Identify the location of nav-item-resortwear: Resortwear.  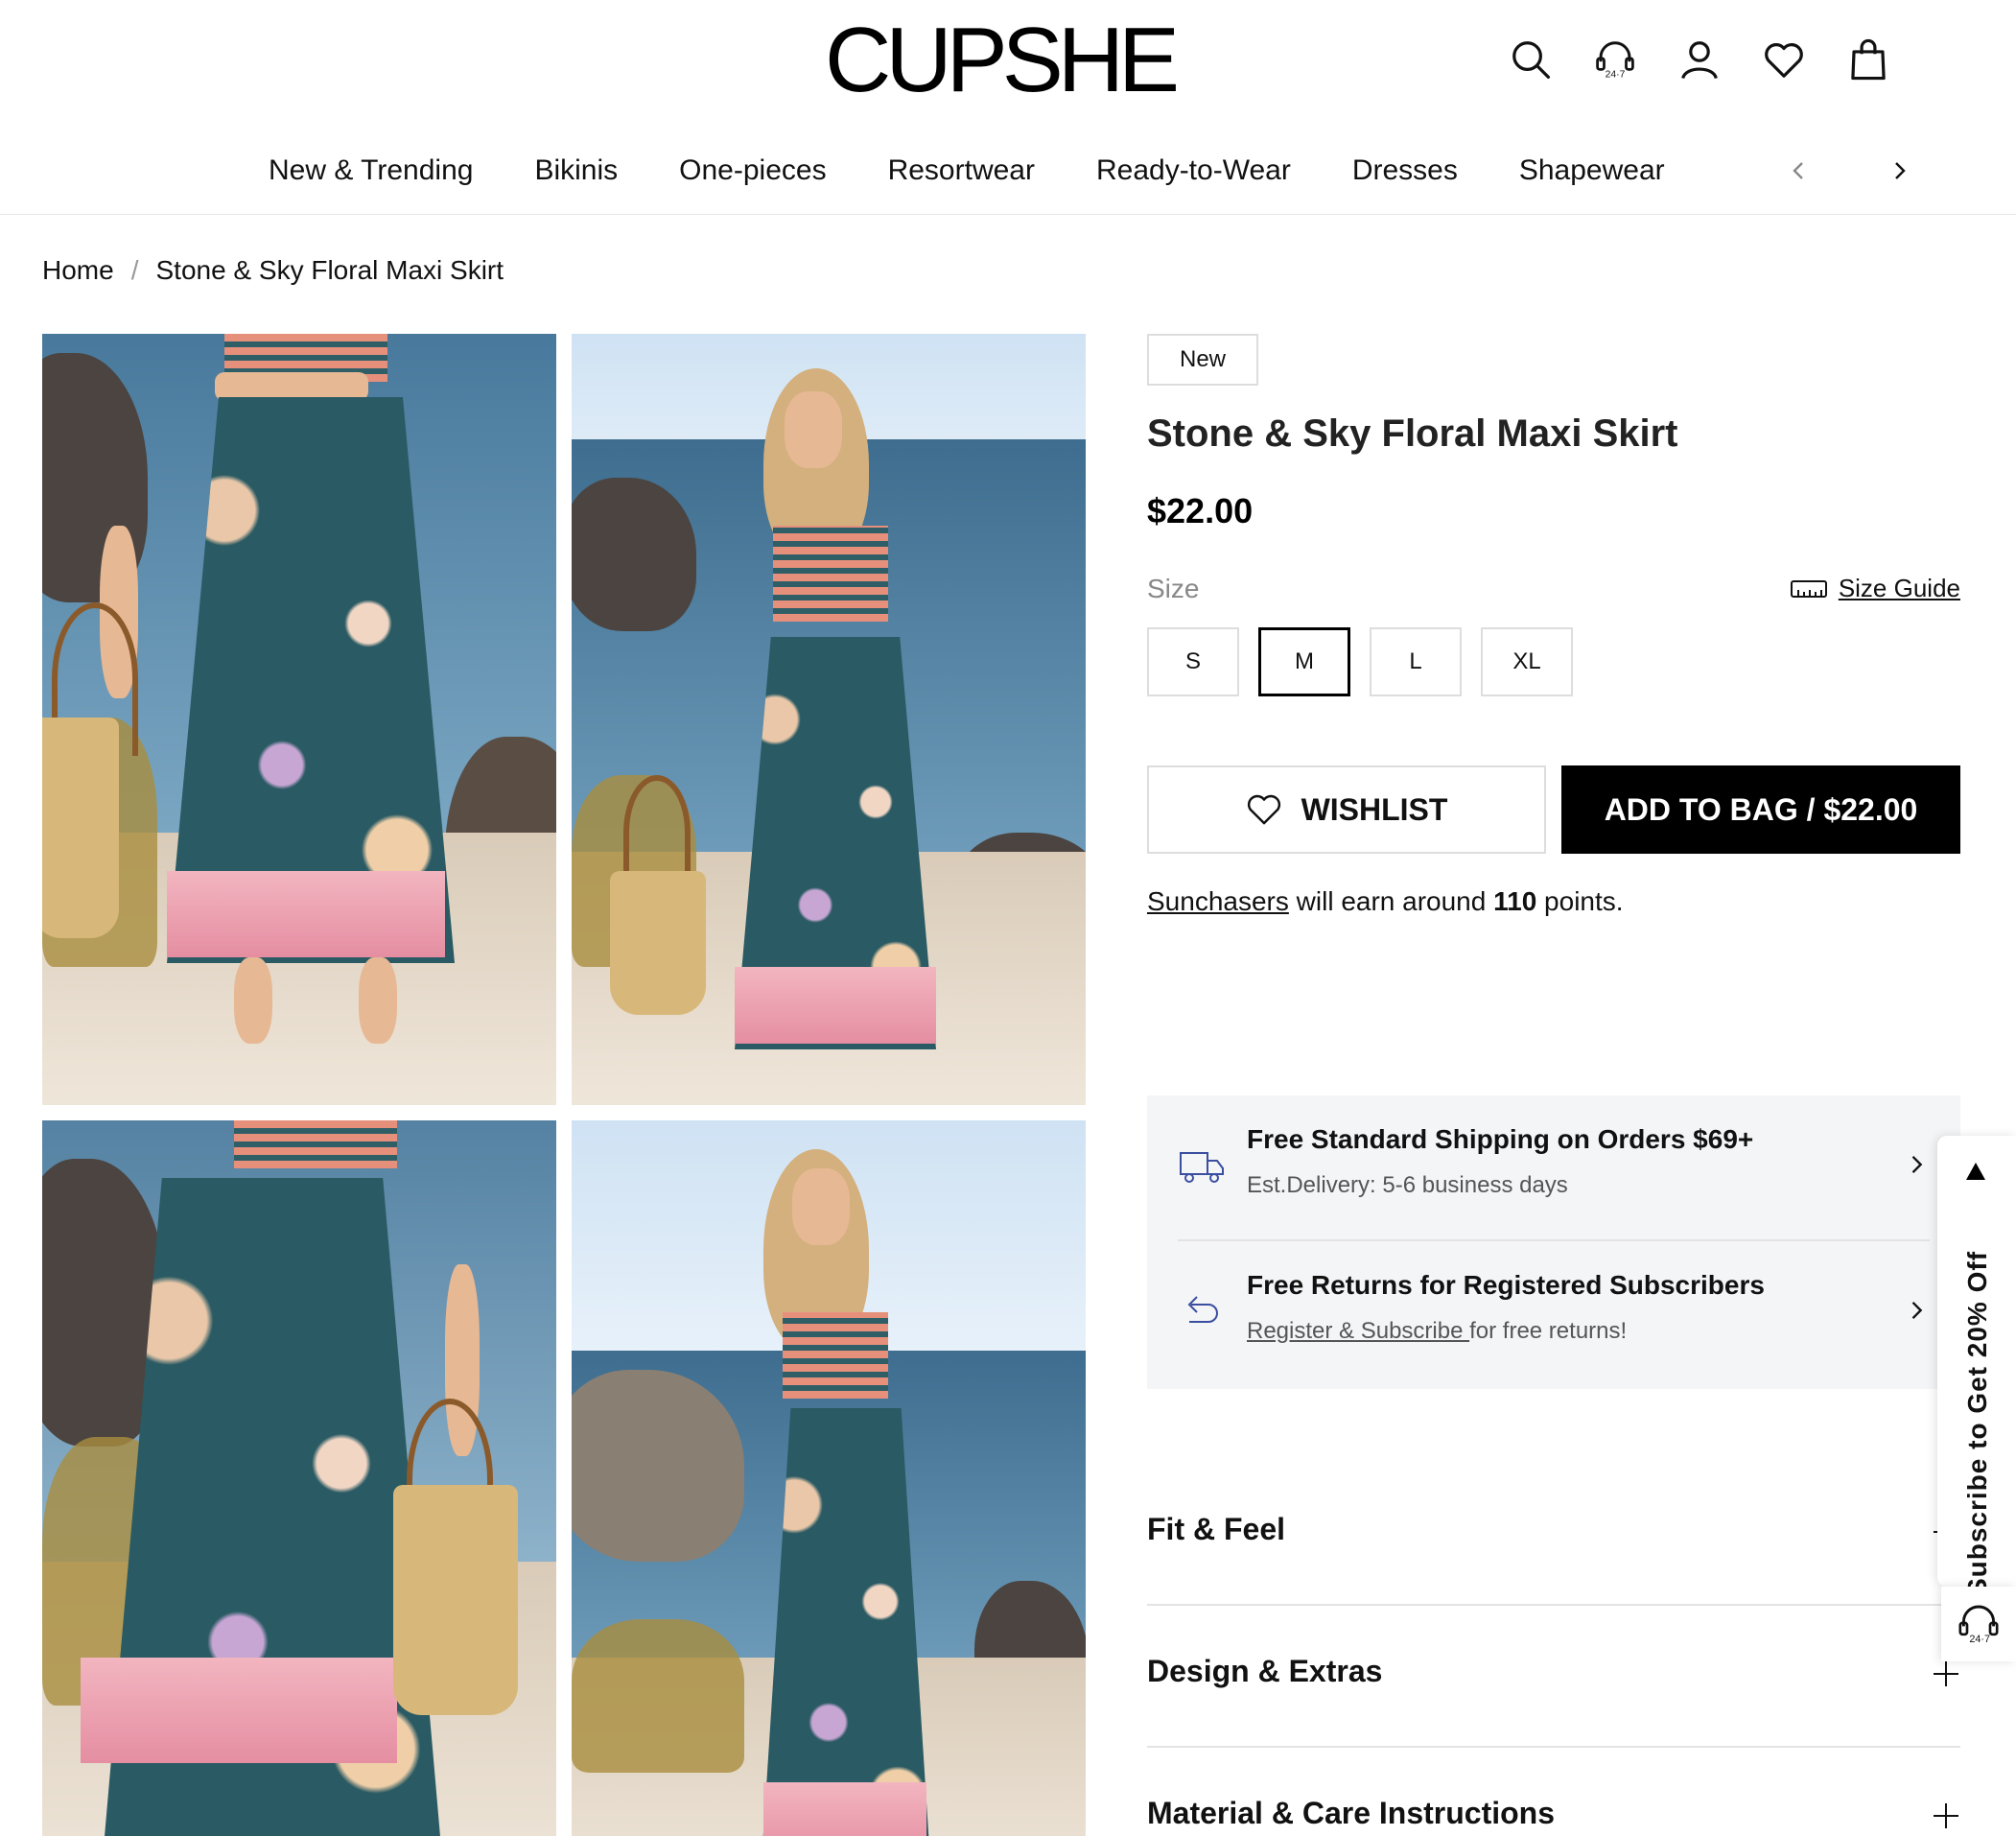
(961, 171).